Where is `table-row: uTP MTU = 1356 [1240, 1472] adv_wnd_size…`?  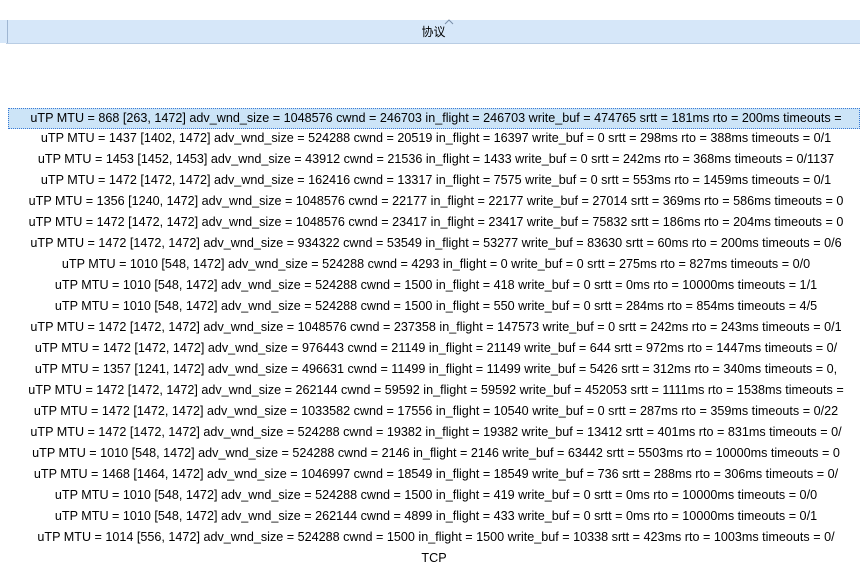
table-row: uTP MTU = 1356 [1240, 1472] adv_wnd_size… is located at coordinates (434, 202).